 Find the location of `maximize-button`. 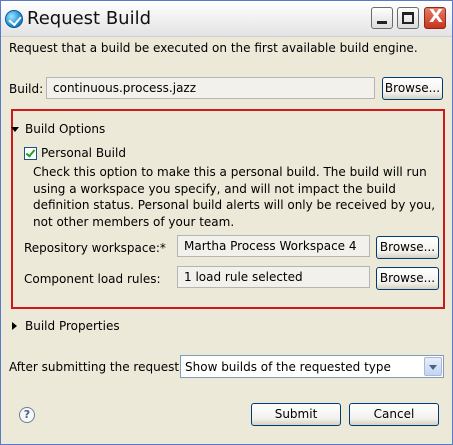

maximize-button is located at coordinates (408, 18).